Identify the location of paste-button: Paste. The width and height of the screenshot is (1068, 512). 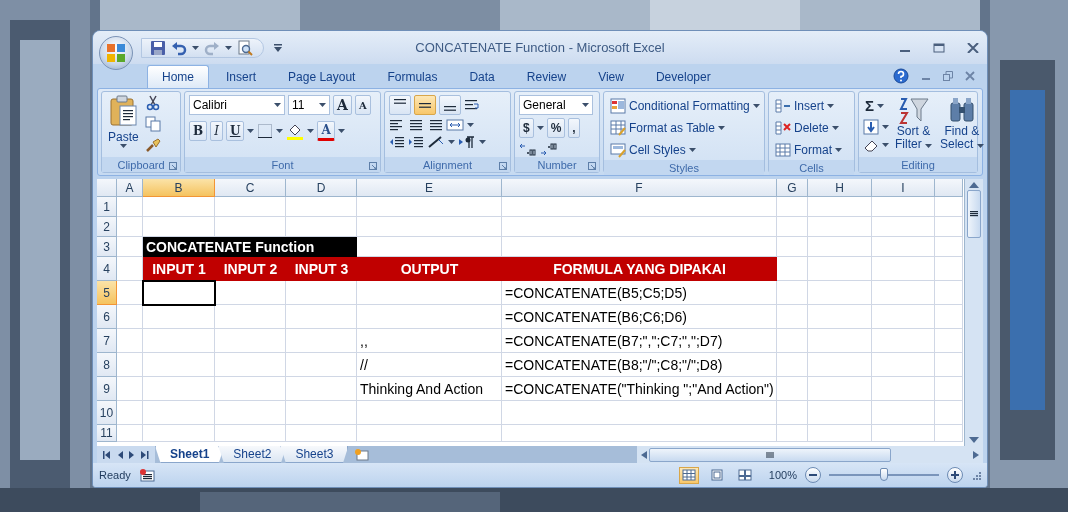
(123, 126).